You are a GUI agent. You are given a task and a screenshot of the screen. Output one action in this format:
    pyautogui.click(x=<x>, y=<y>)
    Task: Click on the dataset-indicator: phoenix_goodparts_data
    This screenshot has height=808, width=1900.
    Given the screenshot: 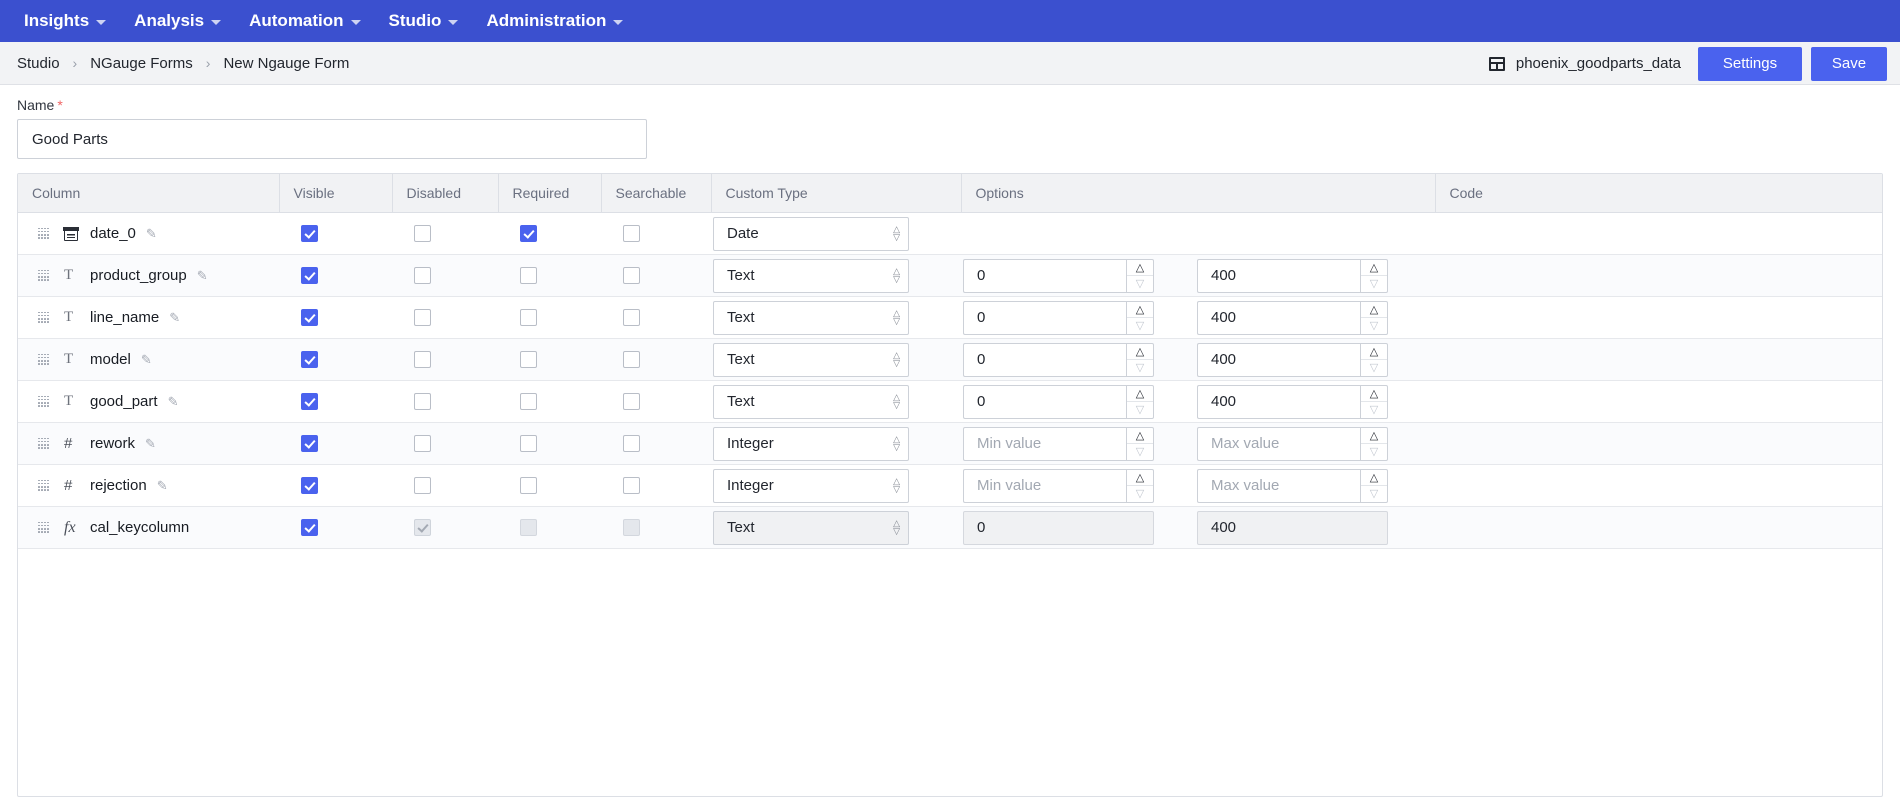 What is the action you would take?
    pyautogui.click(x=1584, y=63)
    